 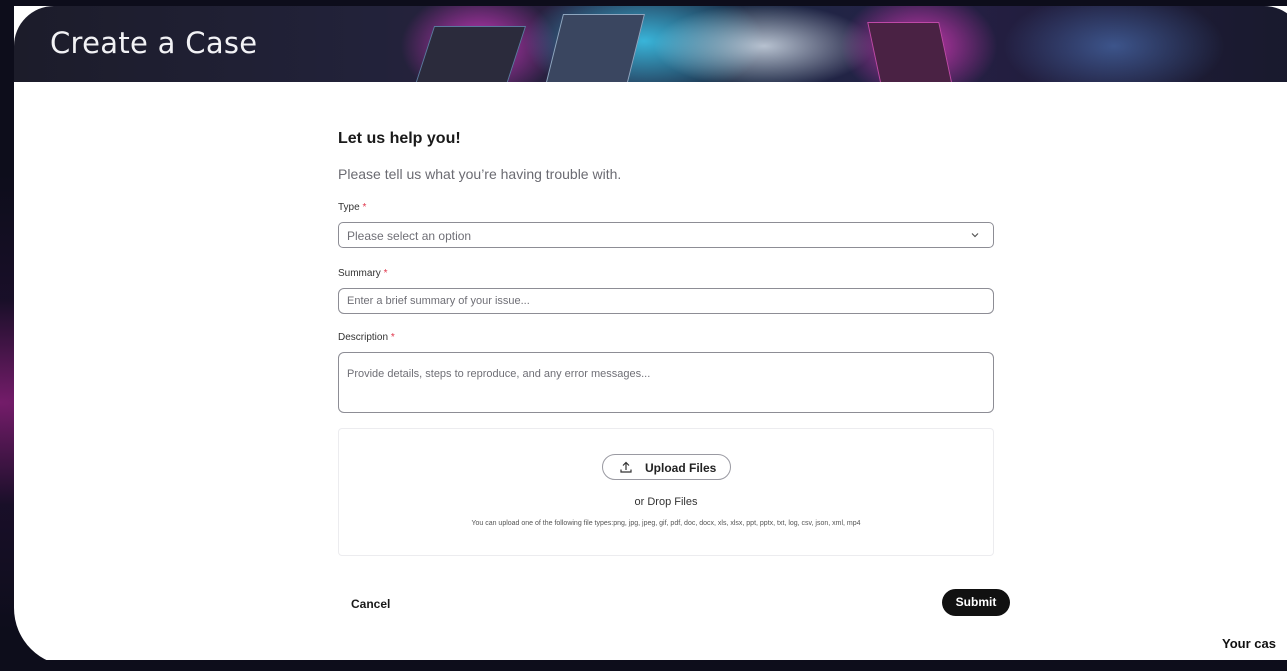 I want to click on footer-text: Your cas, so click(x=1249, y=643).